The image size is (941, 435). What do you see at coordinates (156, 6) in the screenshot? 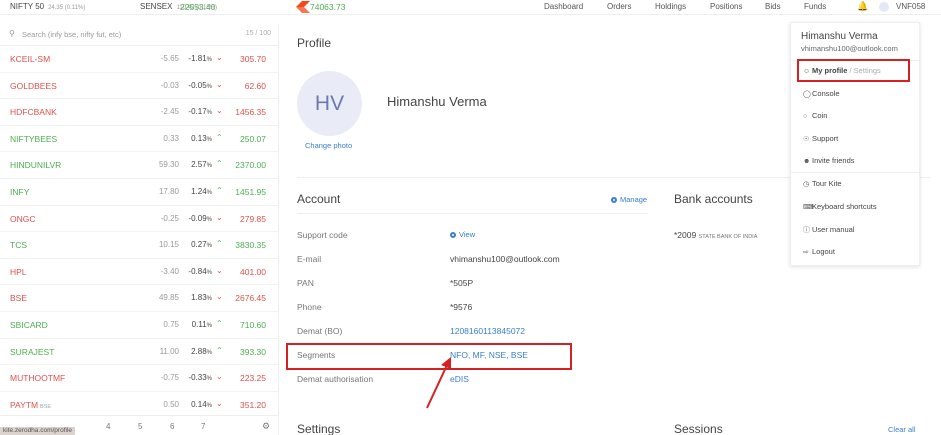
I see `index-name: SENSEX` at bounding box center [156, 6].